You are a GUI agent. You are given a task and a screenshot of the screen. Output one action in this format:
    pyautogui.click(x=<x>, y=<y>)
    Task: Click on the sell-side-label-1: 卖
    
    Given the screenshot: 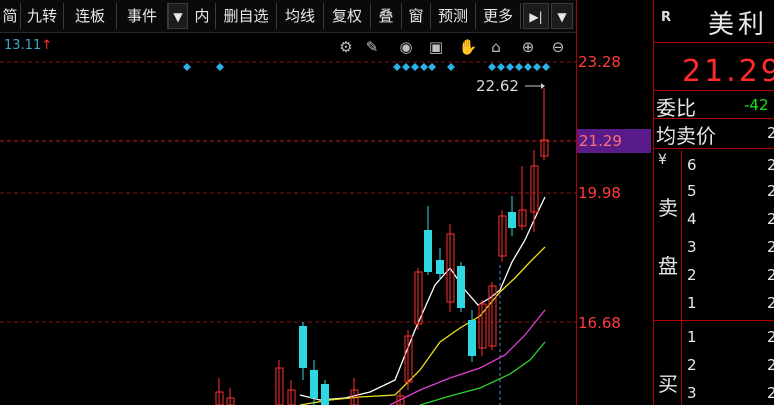 What is the action you would take?
    pyautogui.click(x=668, y=208)
    